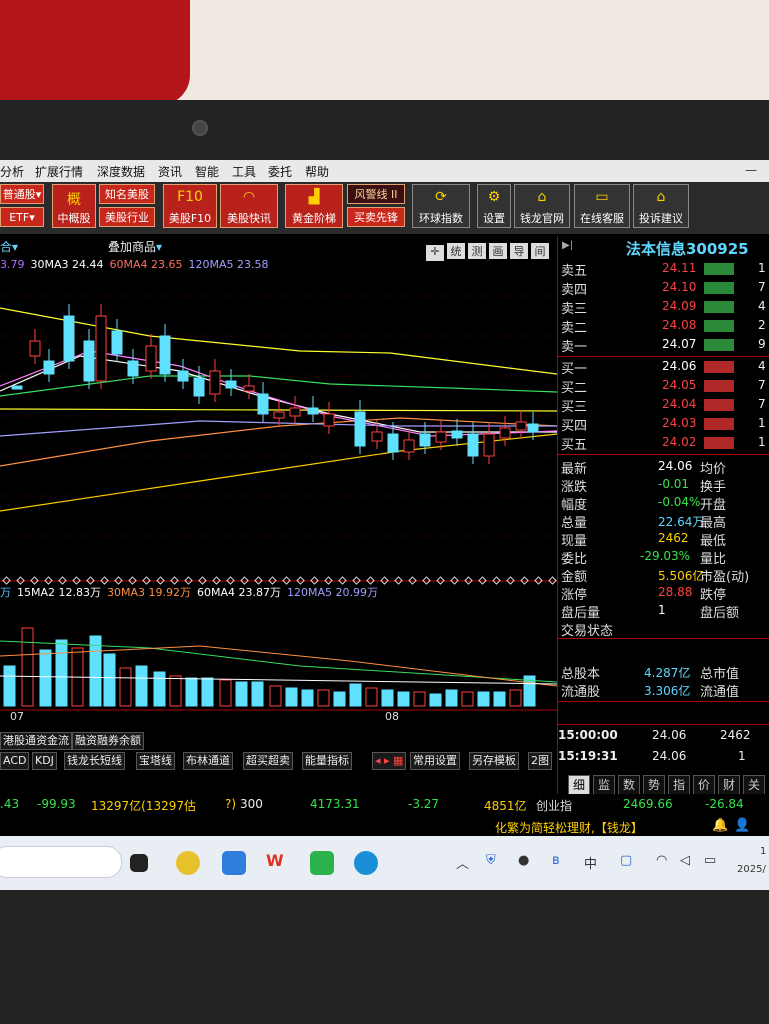 This screenshot has width=769, height=1024. I want to click on sell-volume: 7, so click(762, 287).